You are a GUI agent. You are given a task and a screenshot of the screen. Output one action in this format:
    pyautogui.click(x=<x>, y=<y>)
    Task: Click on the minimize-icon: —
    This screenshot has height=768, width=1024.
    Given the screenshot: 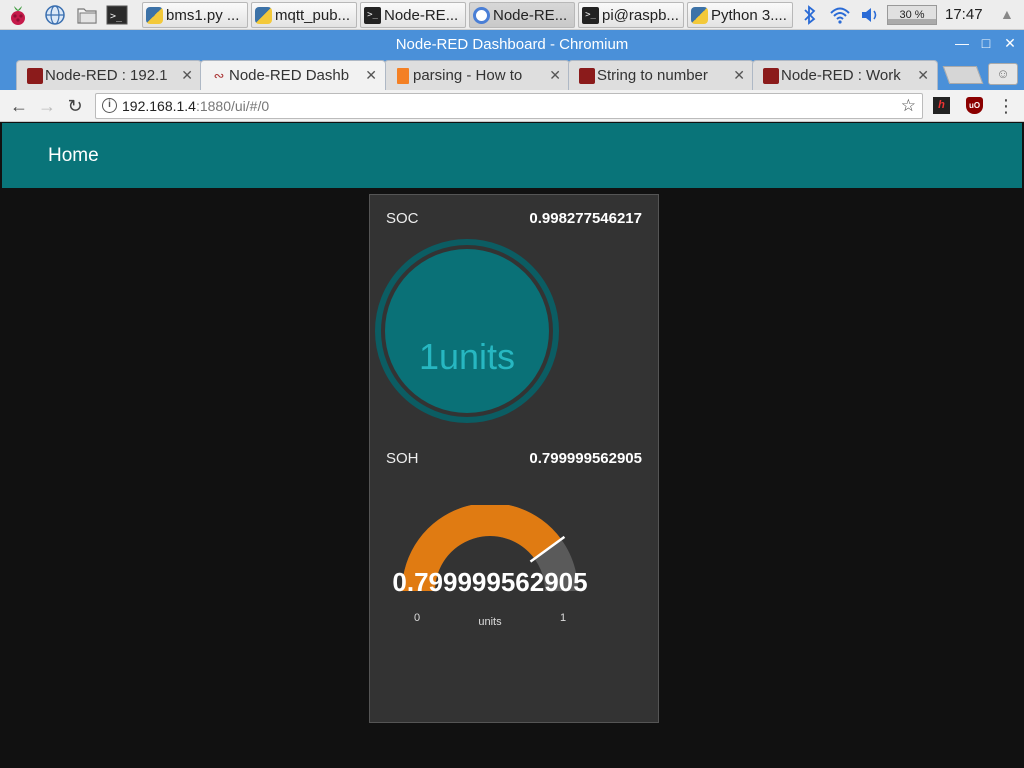 What is the action you would take?
    pyautogui.click(x=962, y=43)
    